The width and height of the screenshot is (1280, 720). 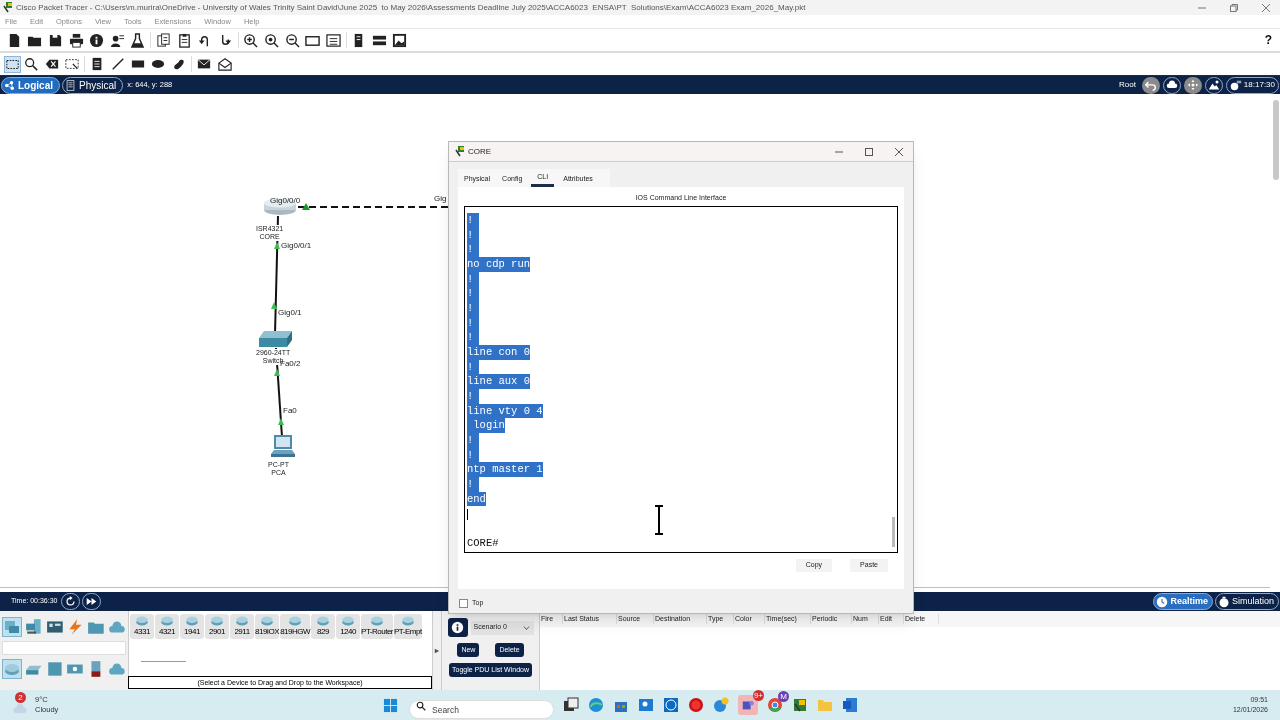 I want to click on mode-tab: Simulation, so click(x=1246, y=601).